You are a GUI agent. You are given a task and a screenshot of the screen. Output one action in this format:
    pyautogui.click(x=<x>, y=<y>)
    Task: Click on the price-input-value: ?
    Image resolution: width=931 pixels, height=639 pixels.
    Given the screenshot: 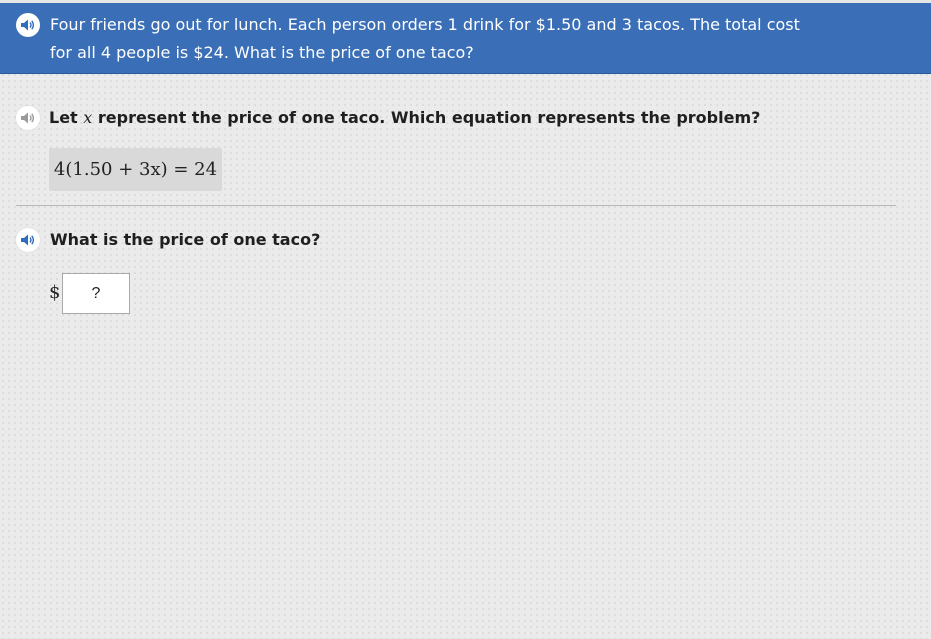 What is the action you would take?
    pyautogui.click(x=96, y=293)
    